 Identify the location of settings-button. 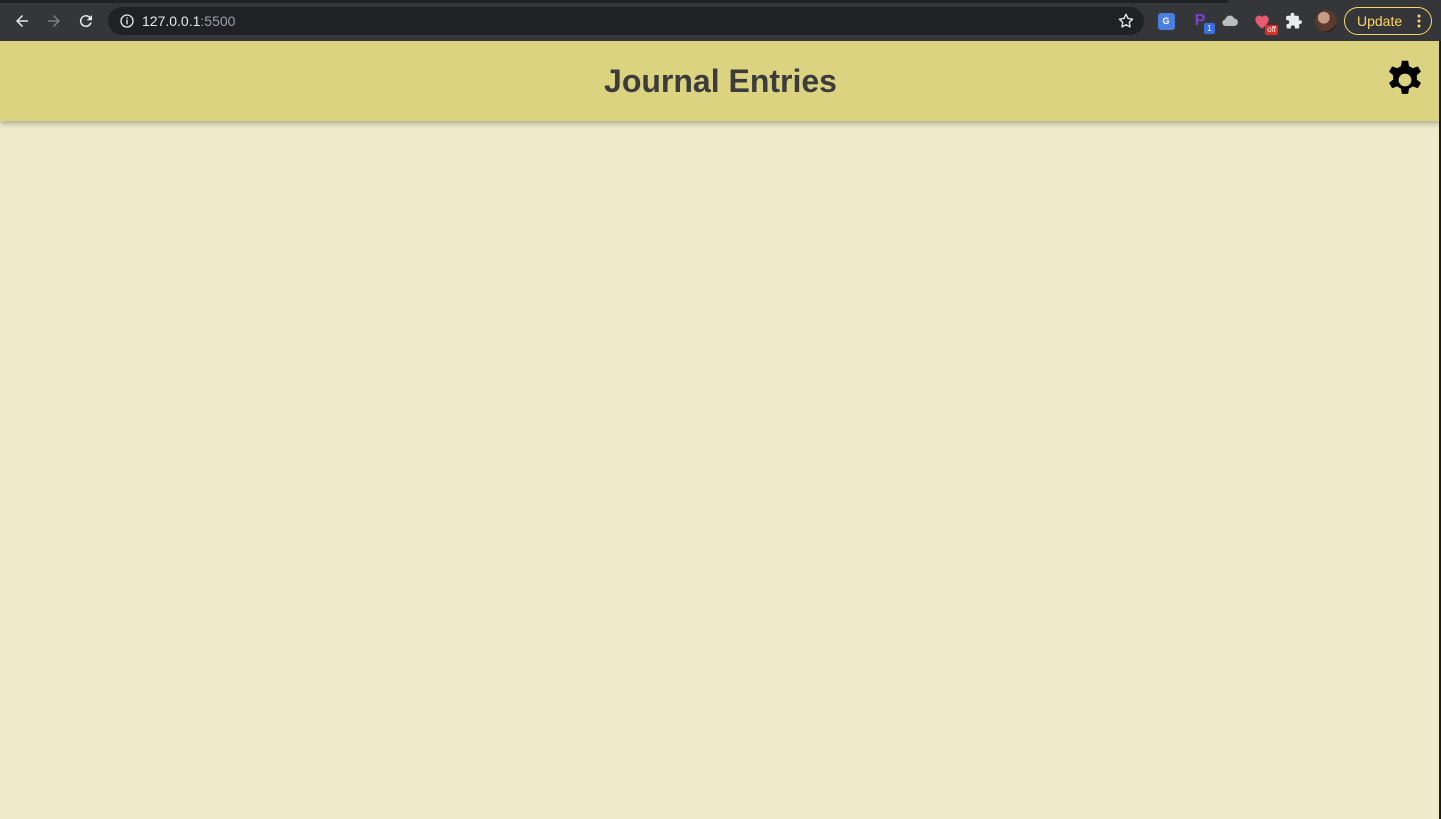
(1405, 80).